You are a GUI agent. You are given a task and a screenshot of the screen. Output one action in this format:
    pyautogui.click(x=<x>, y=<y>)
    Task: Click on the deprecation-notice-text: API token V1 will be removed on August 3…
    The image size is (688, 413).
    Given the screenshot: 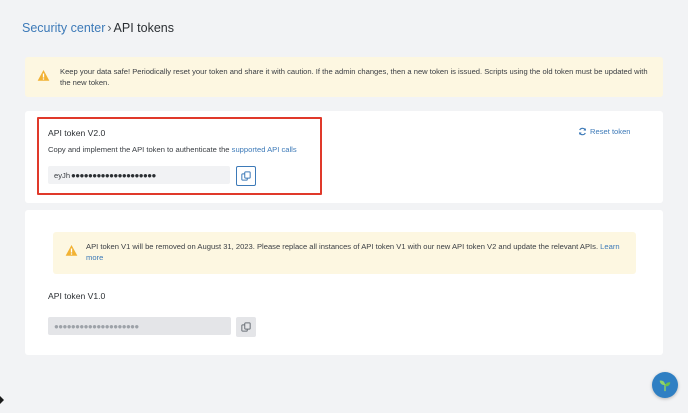 What is the action you would take?
    pyautogui.click(x=356, y=252)
    